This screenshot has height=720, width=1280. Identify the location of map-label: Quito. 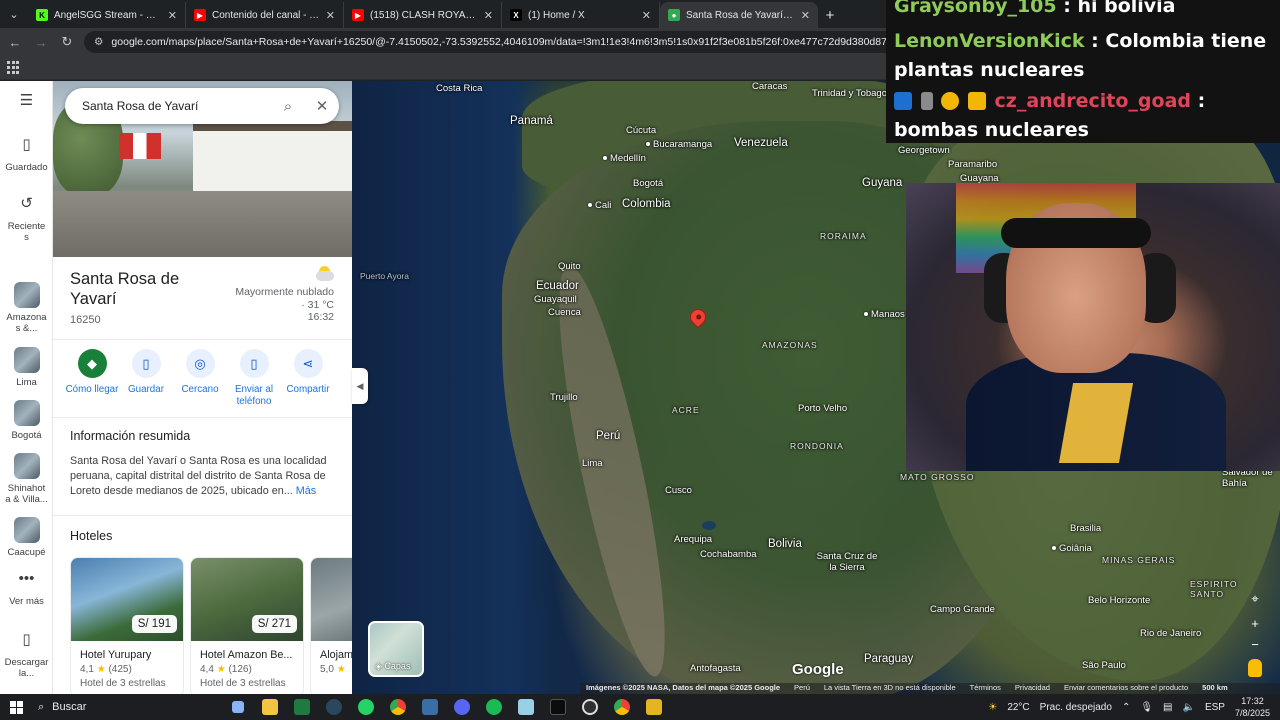
(569, 266).